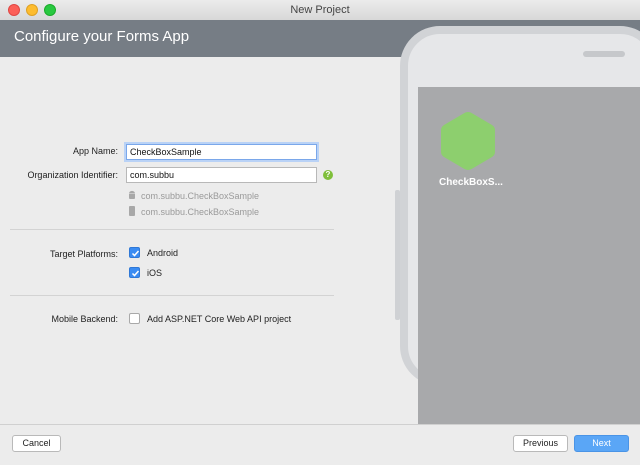 The image size is (640, 465). Describe the element at coordinates (72, 175) in the screenshot. I see `org-identifier-label: Organization Identifier:` at that location.